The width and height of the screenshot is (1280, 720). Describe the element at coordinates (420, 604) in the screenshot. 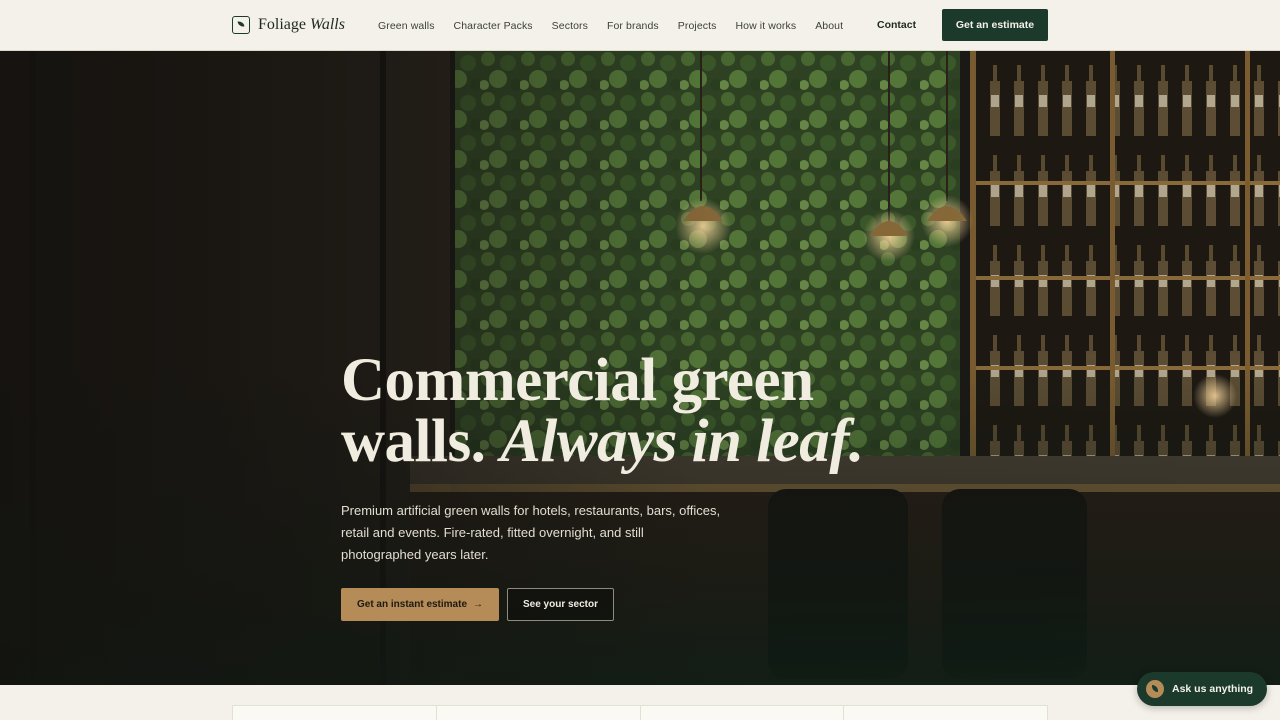

I see `instant-estimate-button: Get an instant estimate →` at that location.